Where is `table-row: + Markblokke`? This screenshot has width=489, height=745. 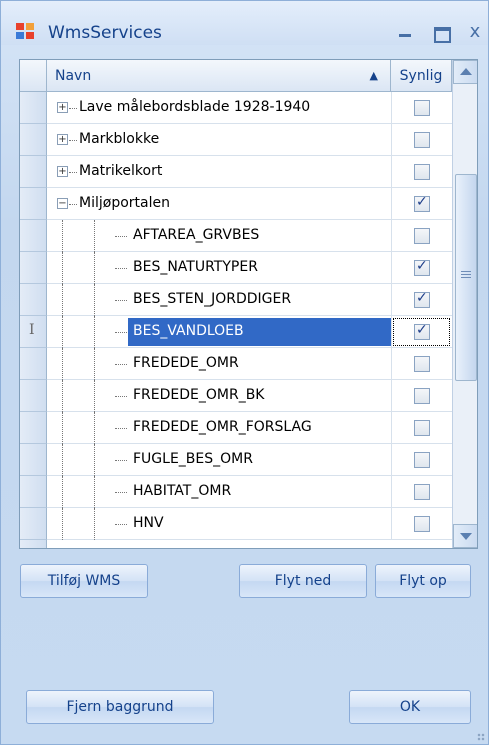 table-row: + Markblokke is located at coordinates (236, 140).